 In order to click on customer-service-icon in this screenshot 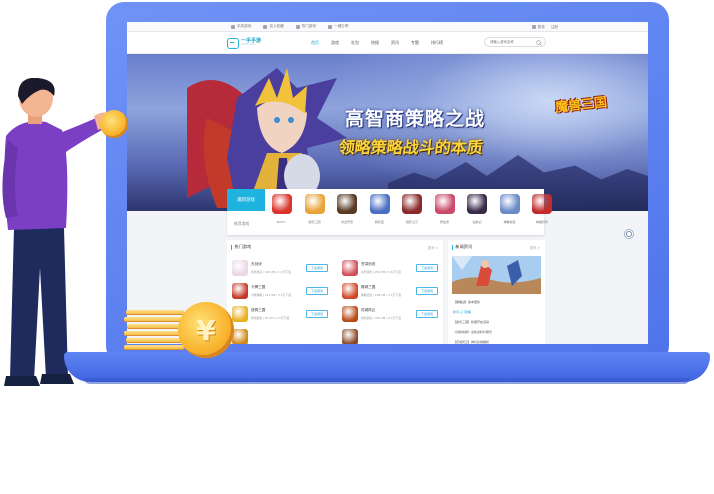, I will do `click(629, 234)`.